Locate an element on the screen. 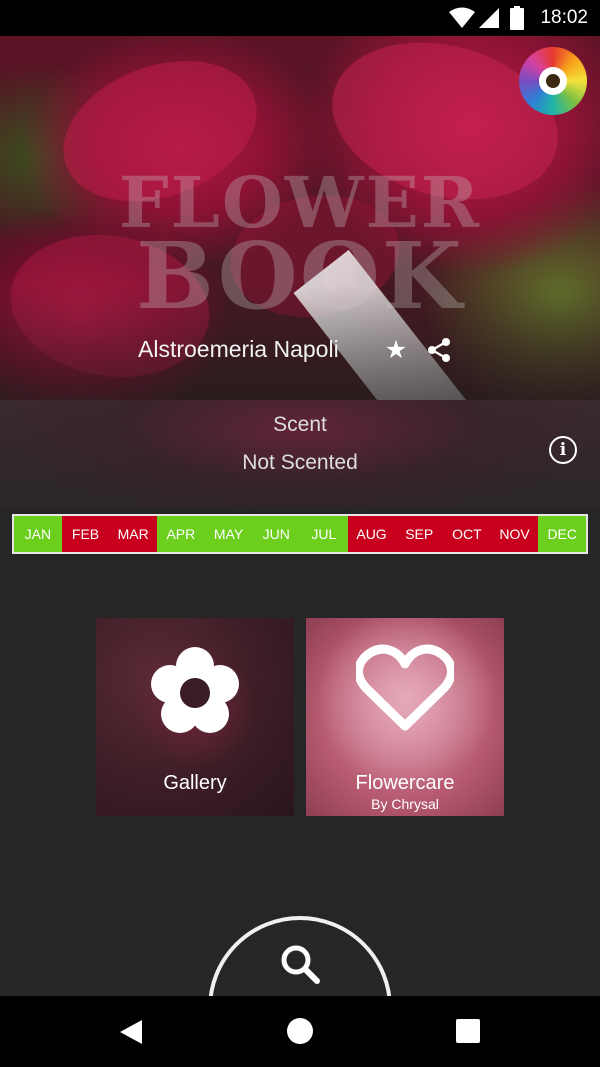  flower-name: Alstroemeria Napoli is located at coordinates (238, 349).